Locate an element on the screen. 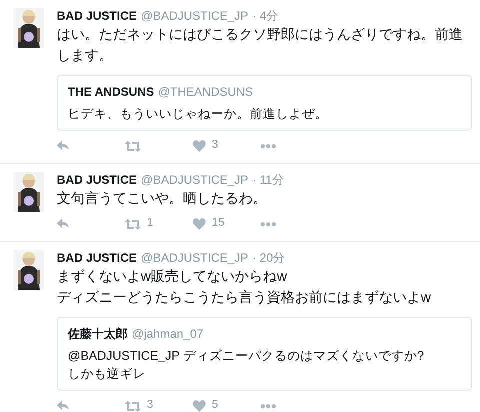 Image resolution: width=480 pixels, height=412 pixels. like-count: 15 is located at coordinates (218, 224).